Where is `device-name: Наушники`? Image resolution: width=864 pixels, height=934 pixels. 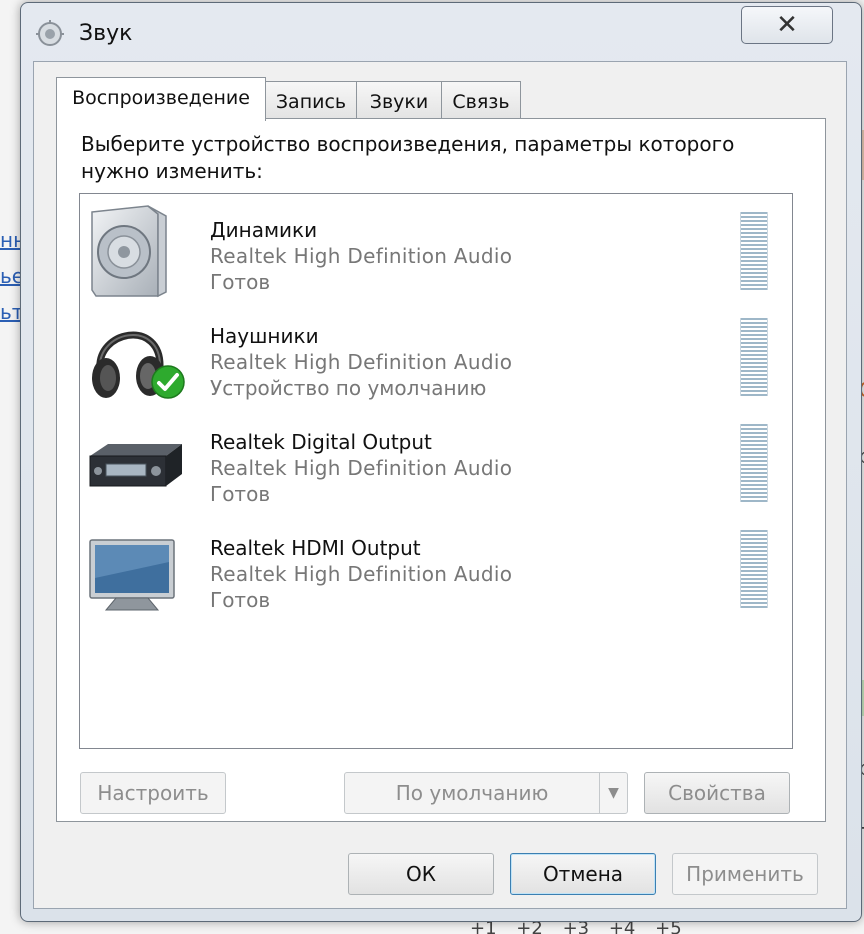
device-name: Наушники is located at coordinates (264, 336).